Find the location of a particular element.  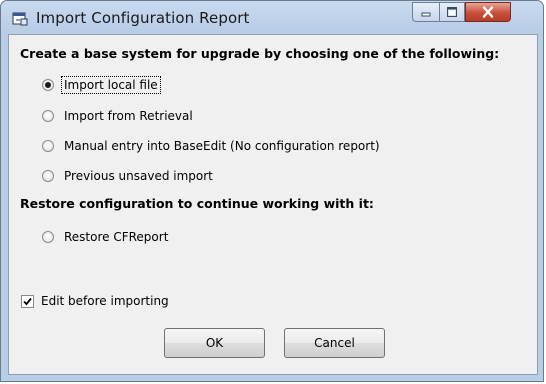

edit-before-importing-checkbox: Edit before importing is located at coordinates (96, 301).